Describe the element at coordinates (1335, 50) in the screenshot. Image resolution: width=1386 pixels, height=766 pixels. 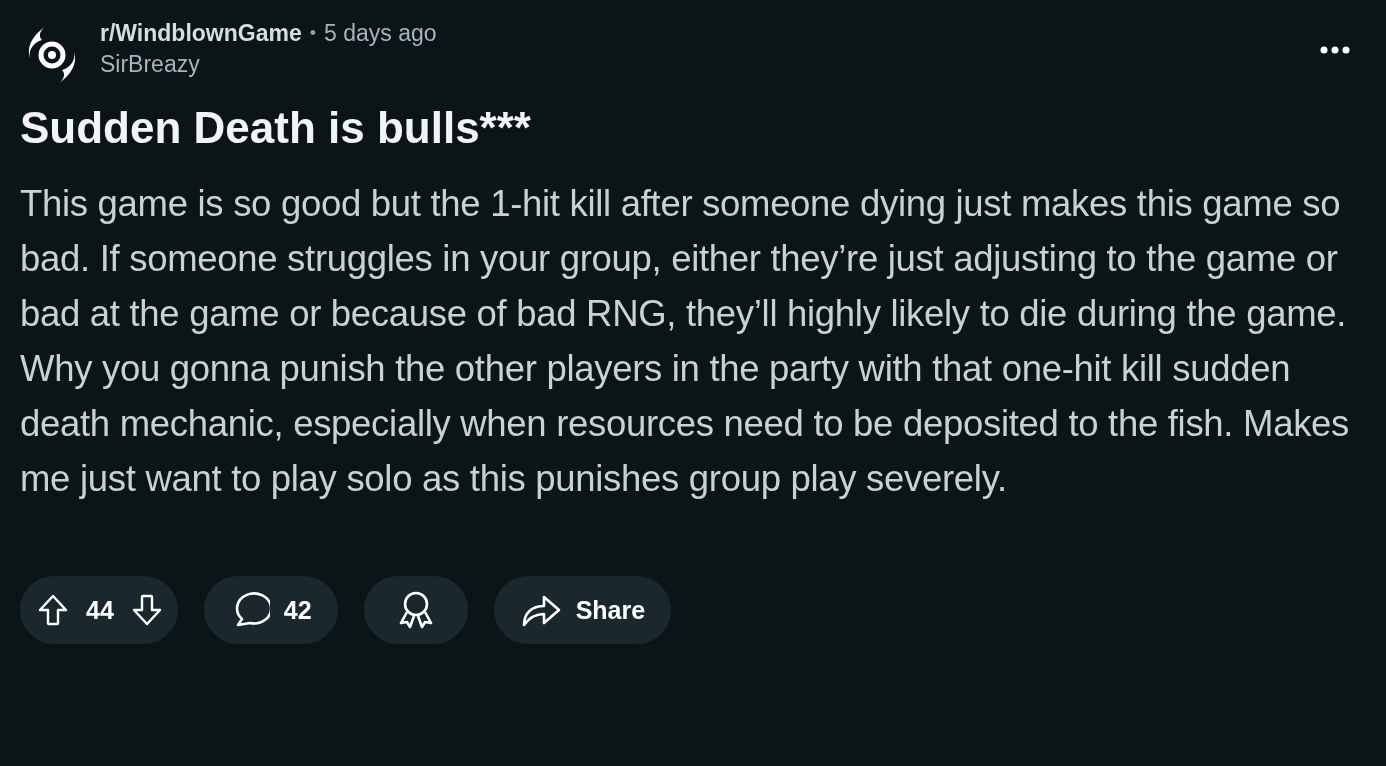
I see `more-options-icon` at that location.